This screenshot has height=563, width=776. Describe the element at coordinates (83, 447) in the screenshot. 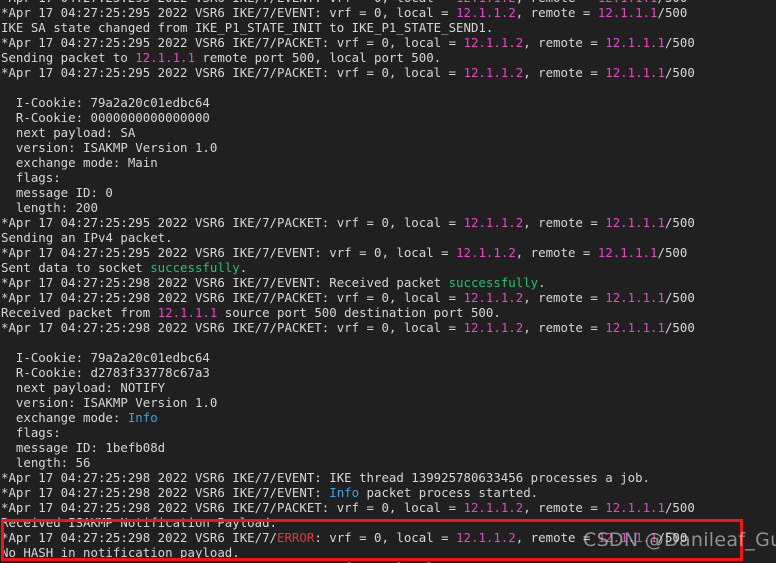

I see `log-text-plain: message ID: 1befb08d` at that location.